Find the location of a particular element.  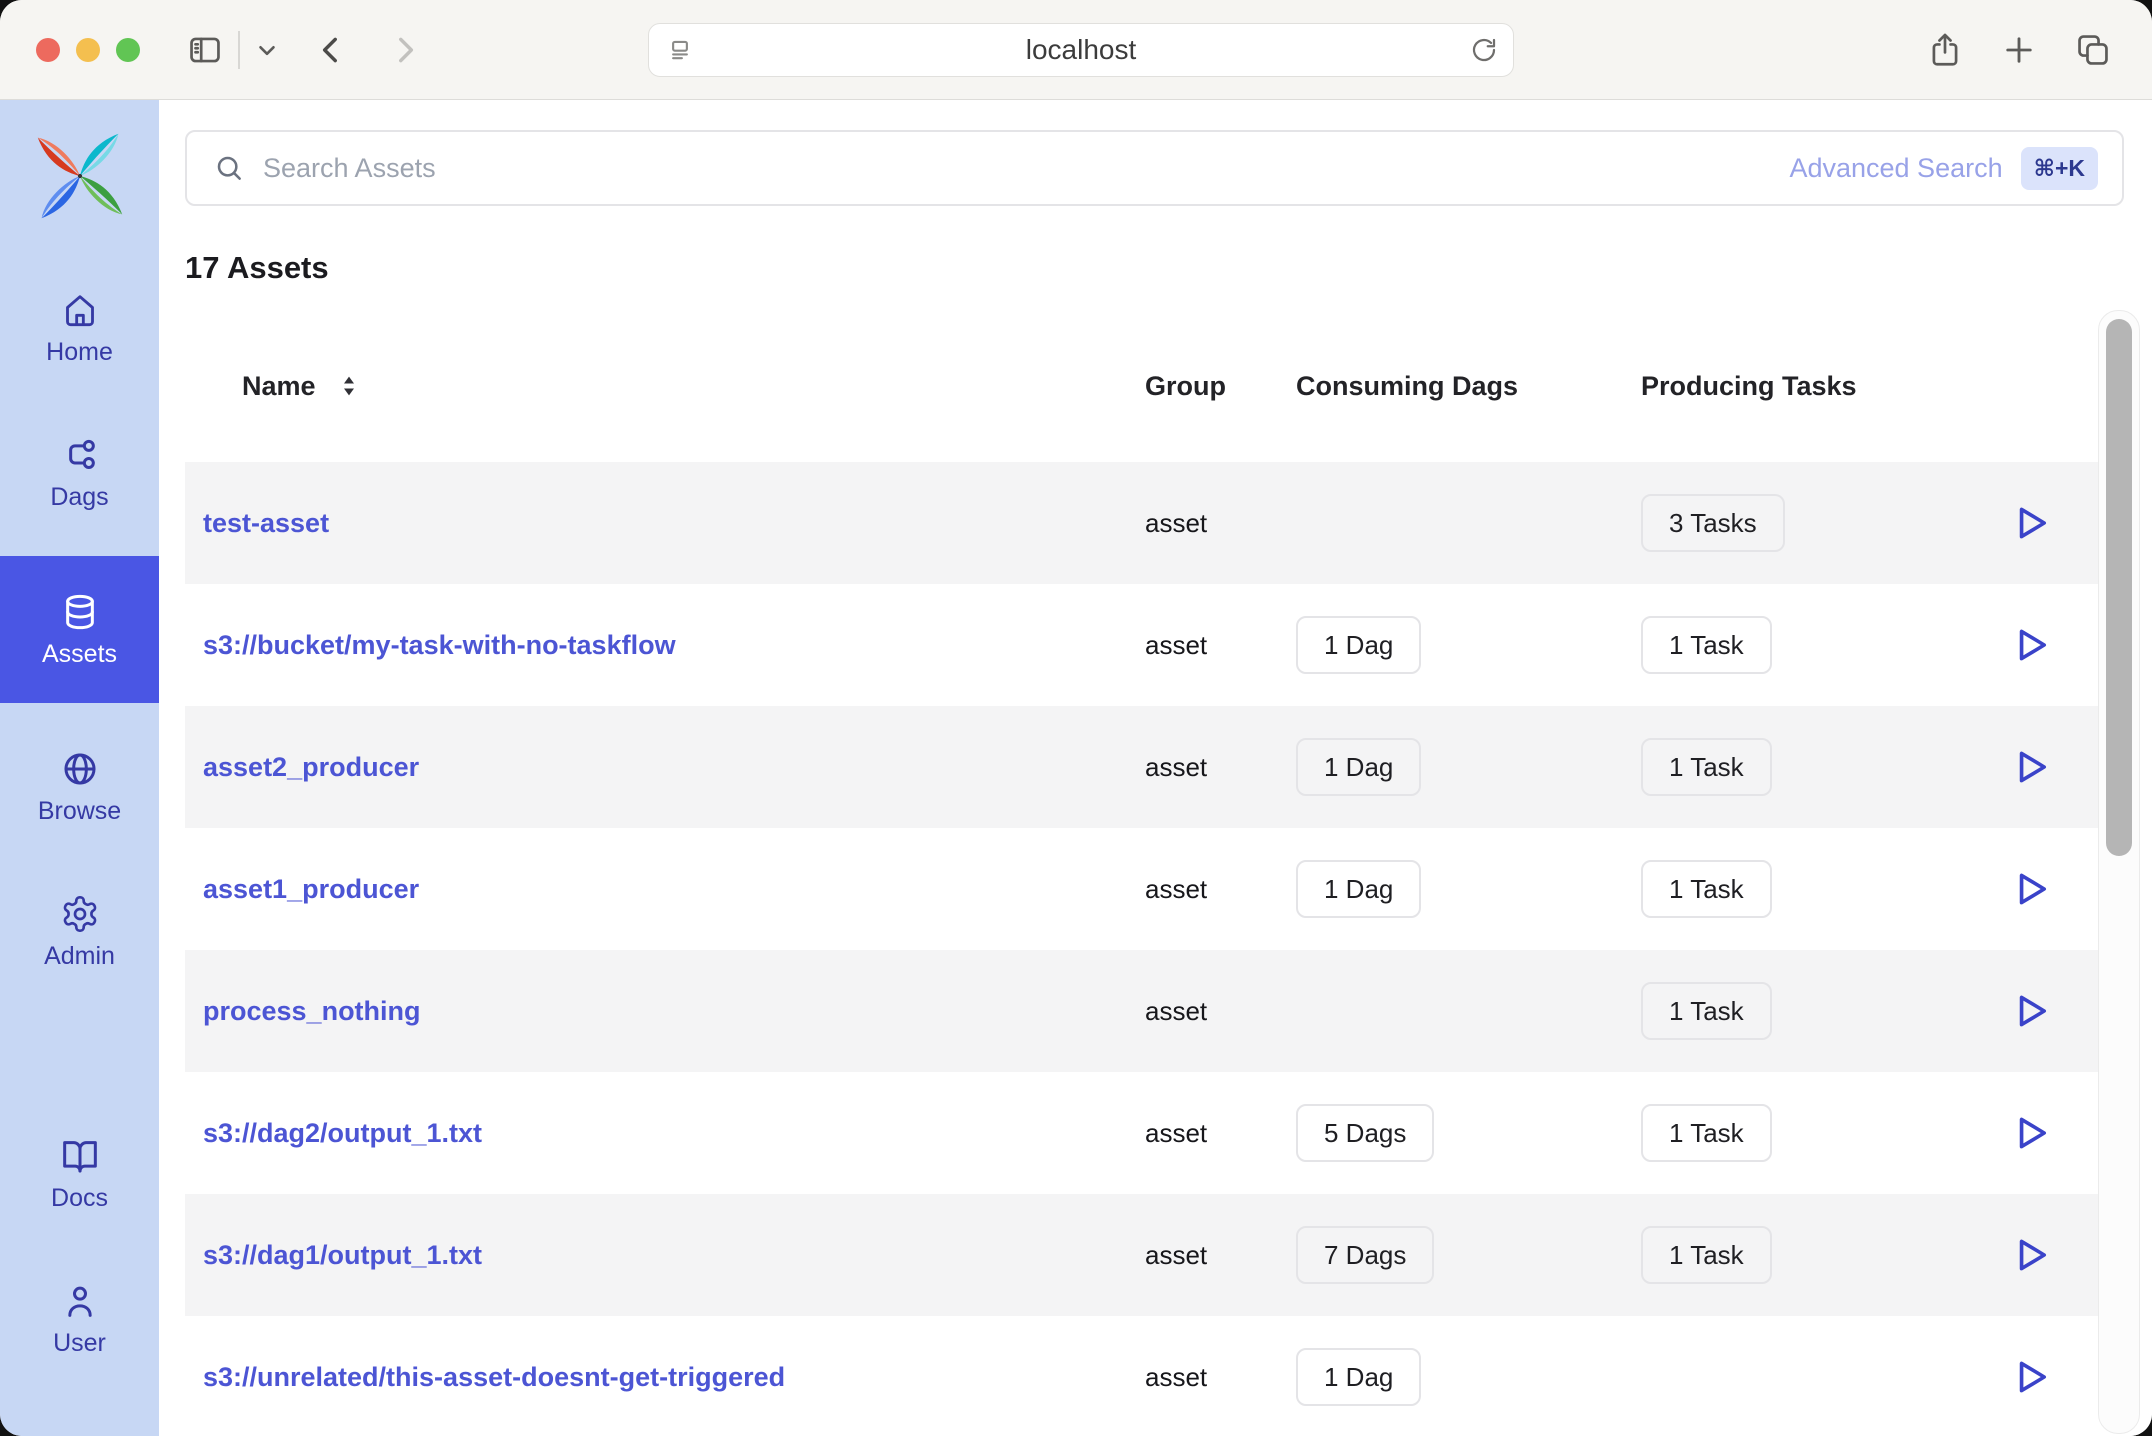

column-header-name: Name is located at coordinates (659, 386).